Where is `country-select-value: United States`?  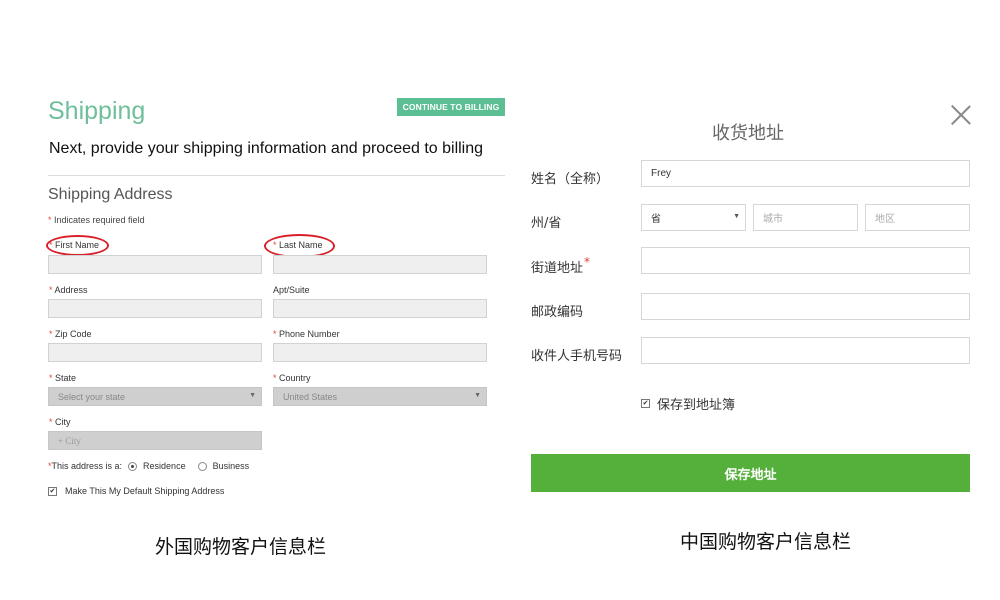
country-select-value: United States is located at coordinates (310, 396).